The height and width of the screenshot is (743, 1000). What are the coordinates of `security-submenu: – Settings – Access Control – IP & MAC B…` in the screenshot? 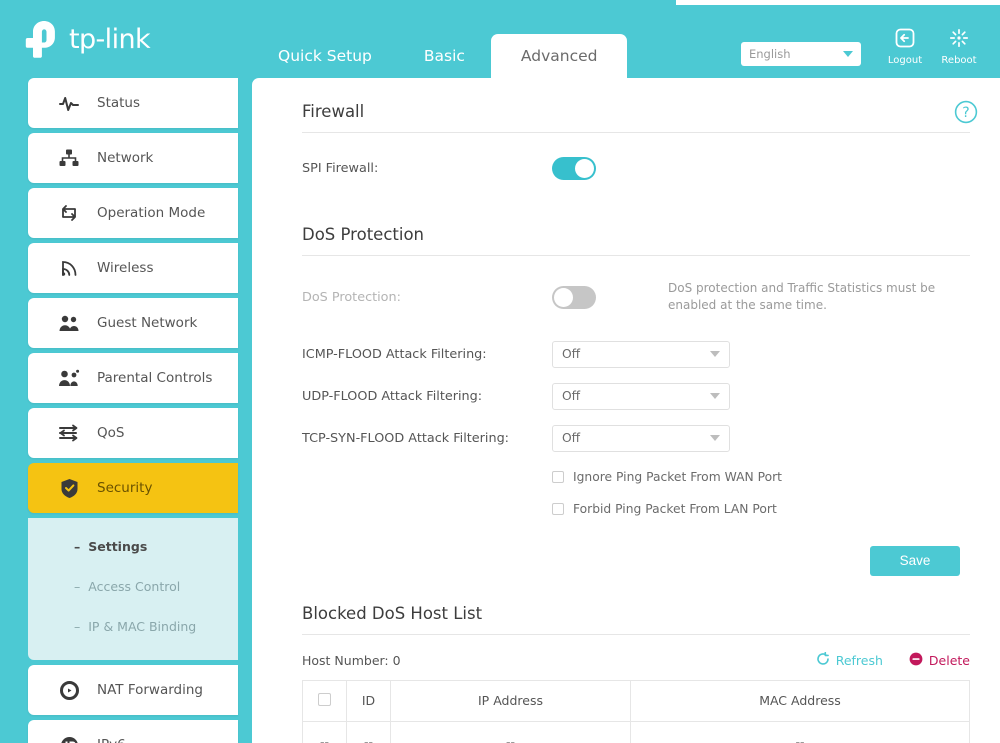 It's located at (133, 589).